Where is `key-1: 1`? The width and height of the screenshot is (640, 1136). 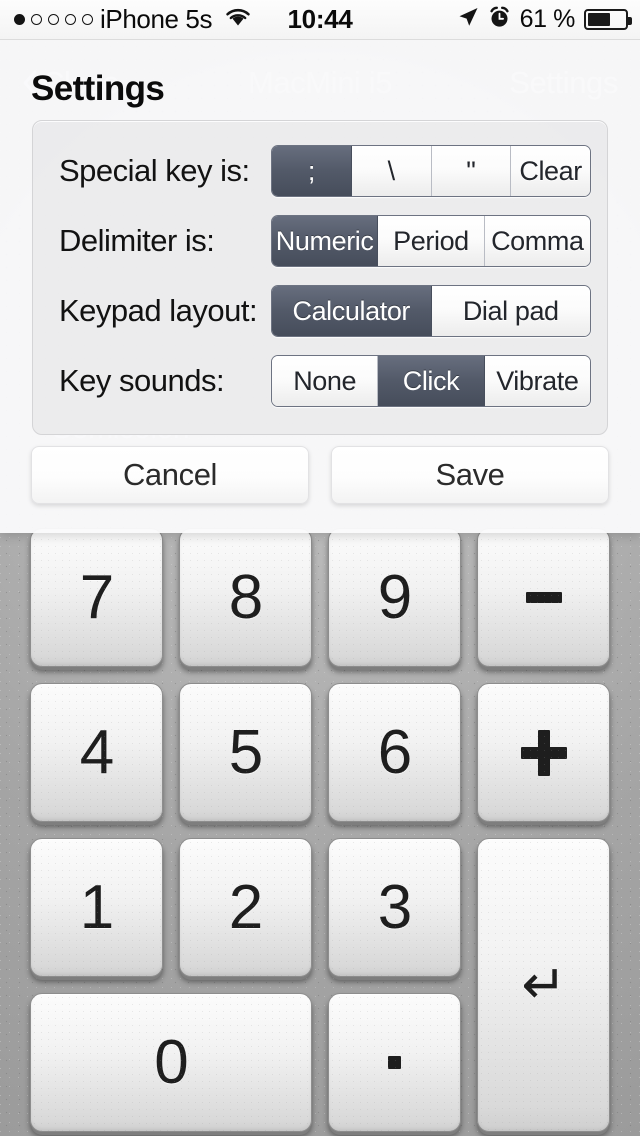 key-1: 1 is located at coordinates (96, 907).